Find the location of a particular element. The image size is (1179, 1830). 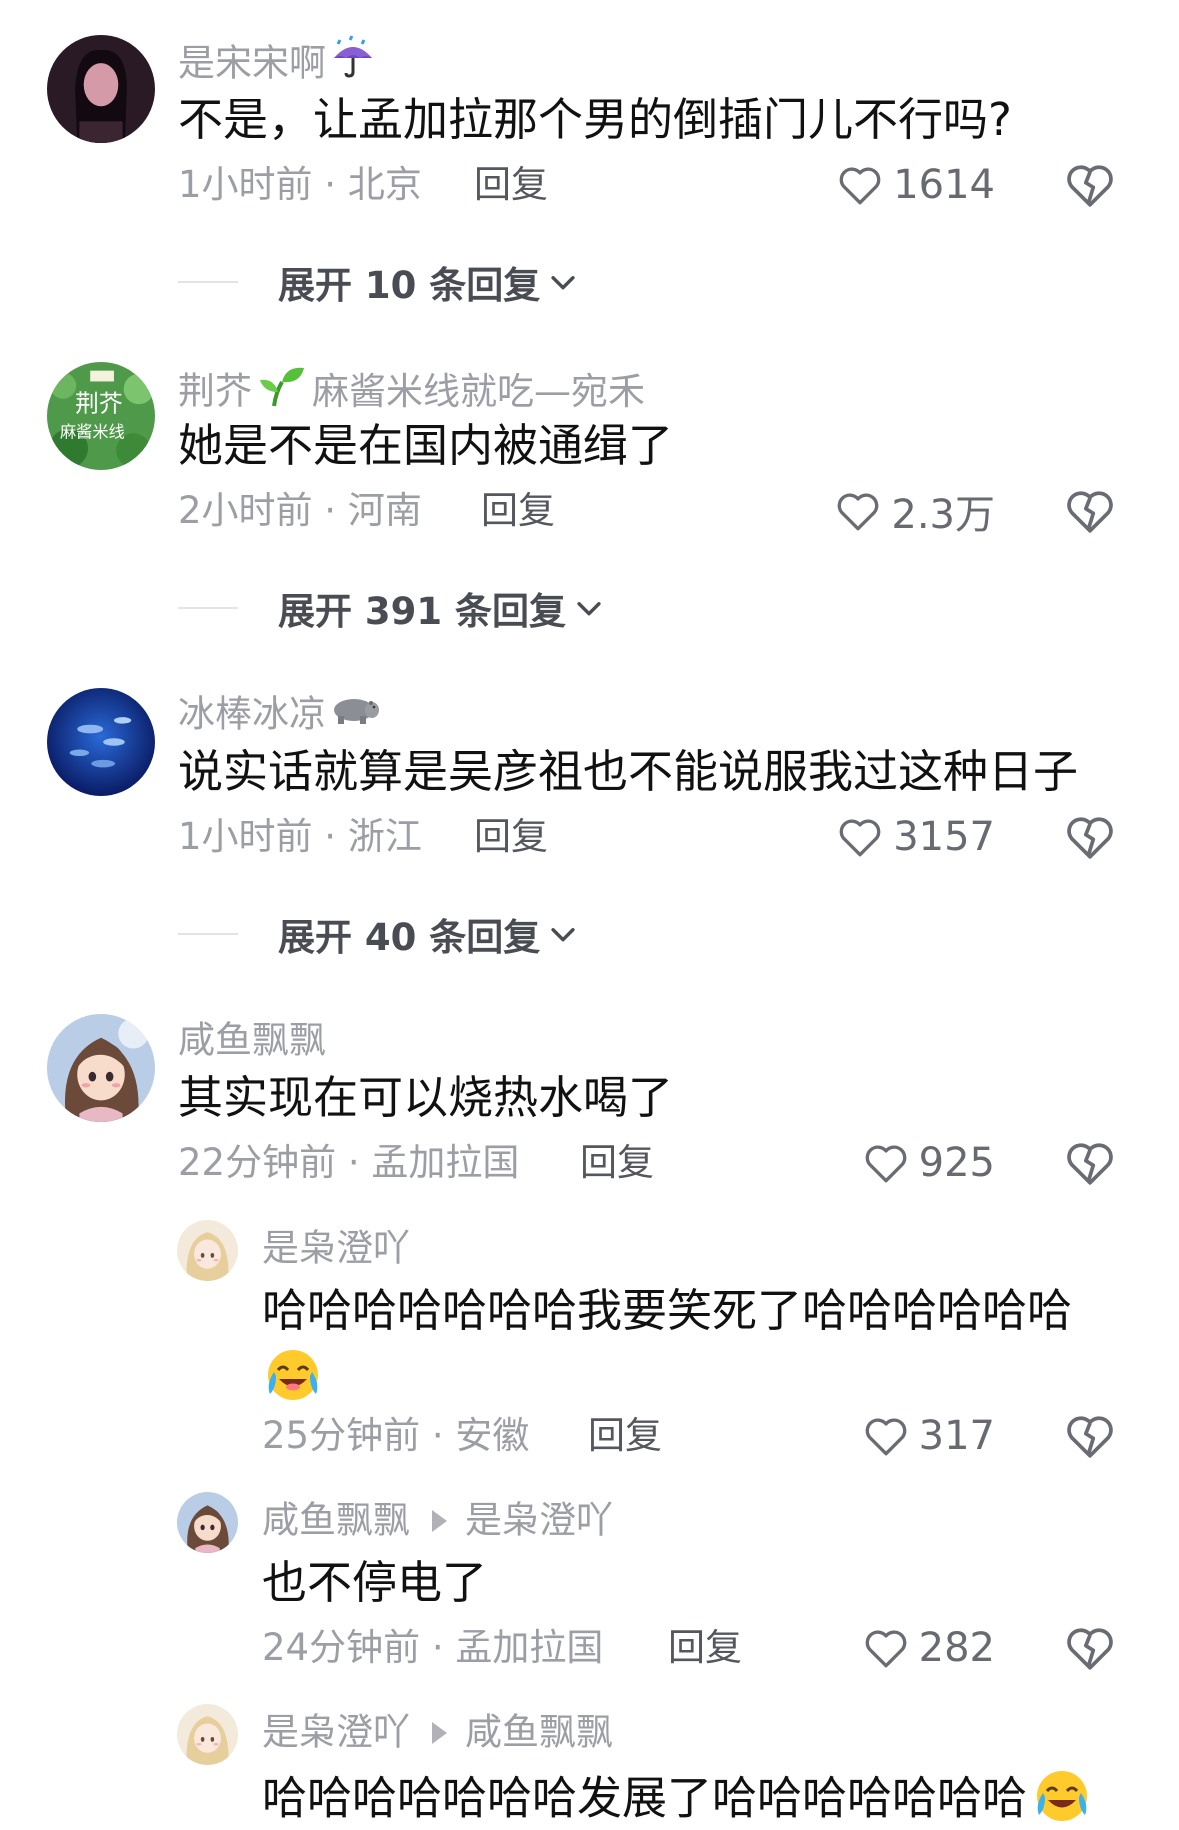

expand-replies-button: 展开 391 条回复 is located at coordinates (392, 608).